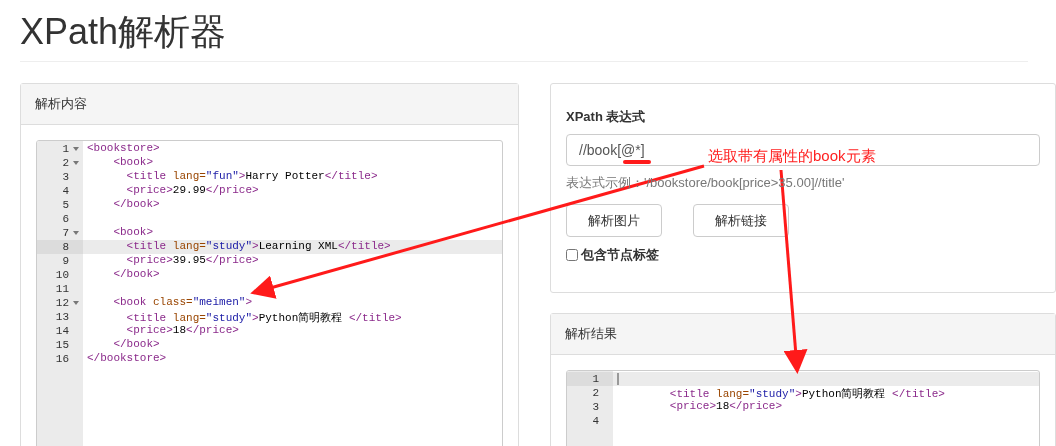 The height and width of the screenshot is (446, 1056). Describe the element at coordinates (62, 331) in the screenshot. I see `line-number: 14` at that location.